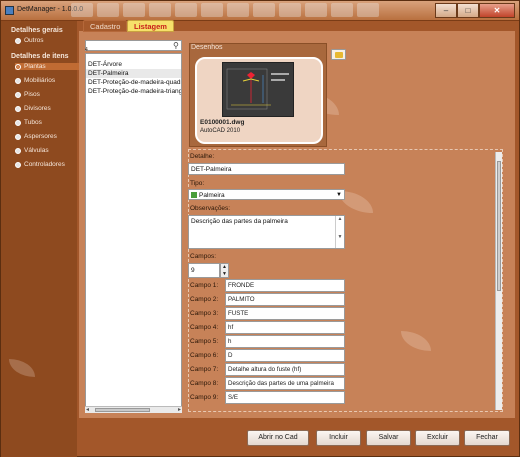  What do you see at coordinates (204, 355) in the screenshot?
I see `campo-label: Campo 6:` at bounding box center [204, 355].